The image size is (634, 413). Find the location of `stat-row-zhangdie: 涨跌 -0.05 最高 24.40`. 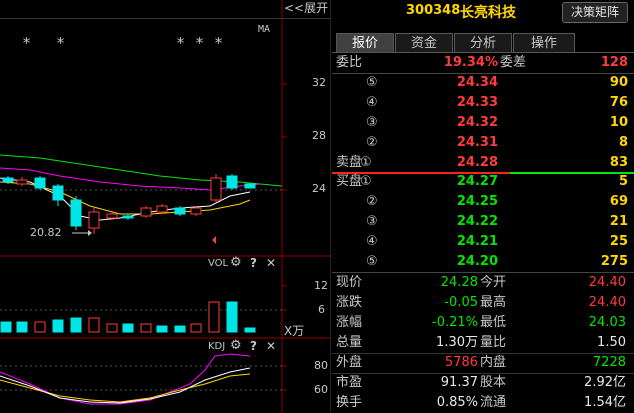

stat-row-zhangdie: 涨跌 -0.05 最高 24.40 is located at coordinates (483, 303).